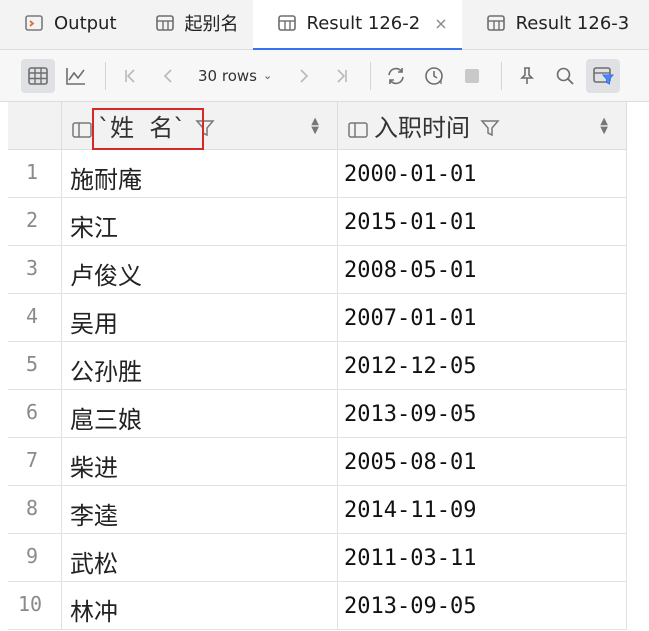 The height and width of the screenshot is (631, 649). I want to click on column-label: 入职时间, so click(422, 128).